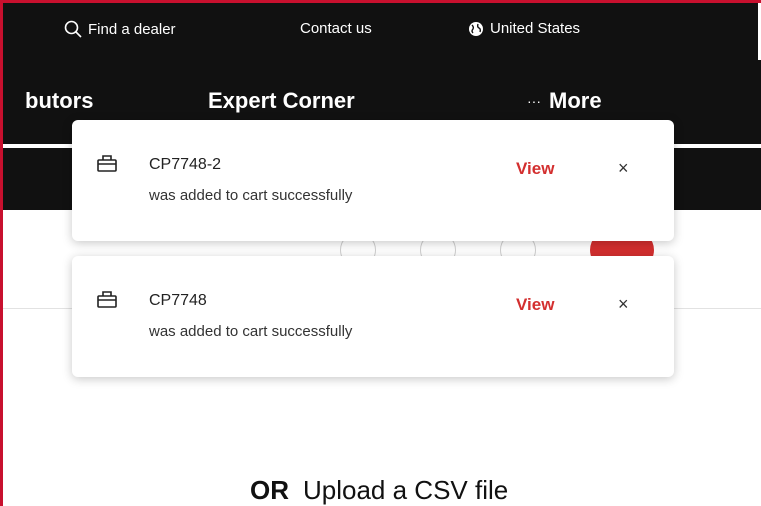  Describe the element at coordinates (178, 300) in the screenshot. I see `toast-sku: CP7748` at that location.